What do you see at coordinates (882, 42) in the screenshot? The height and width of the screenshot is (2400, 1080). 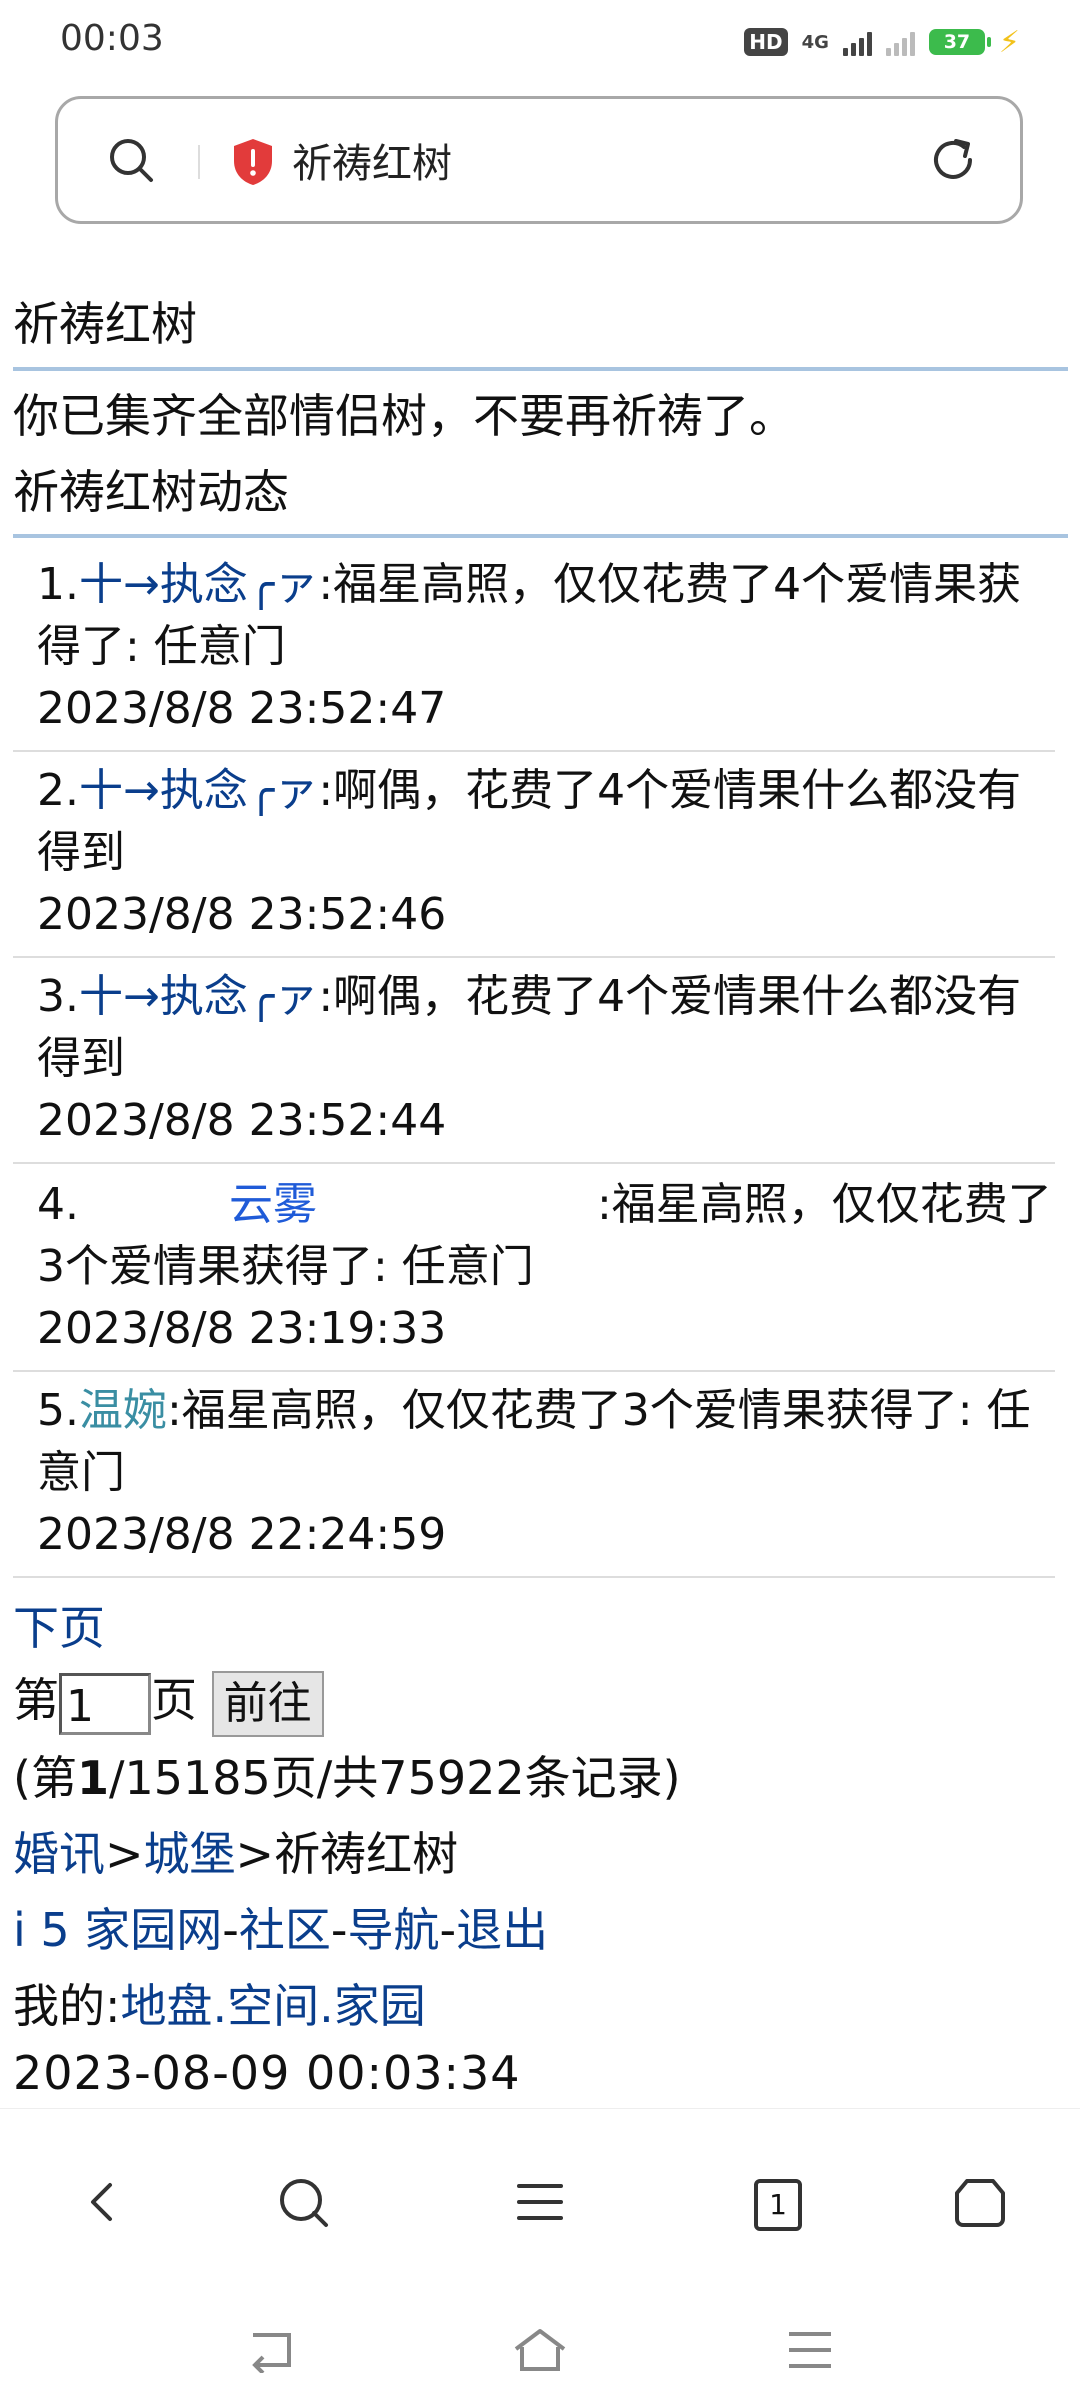 I see `status-icons: HD 4G 37 ⚡` at bounding box center [882, 42].